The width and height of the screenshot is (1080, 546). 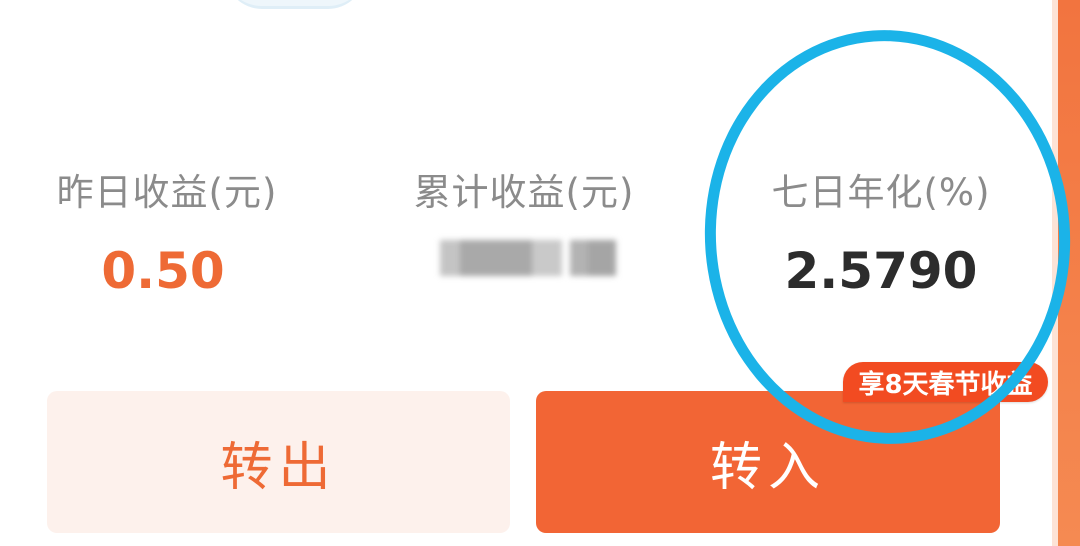 I want to click on yesterday-earnings-label: 昨日收益(元), so click(x=167, y=192).